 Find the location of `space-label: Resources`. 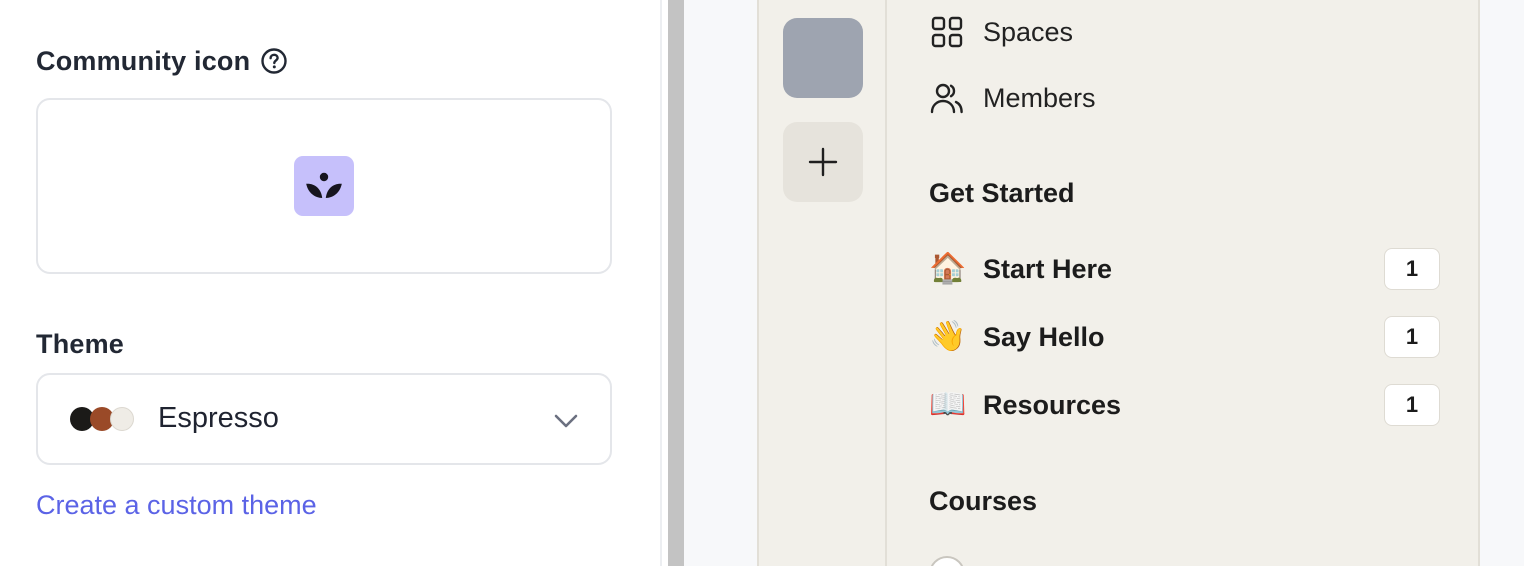

space-label: Resources is located at coordinates (1052, 404).